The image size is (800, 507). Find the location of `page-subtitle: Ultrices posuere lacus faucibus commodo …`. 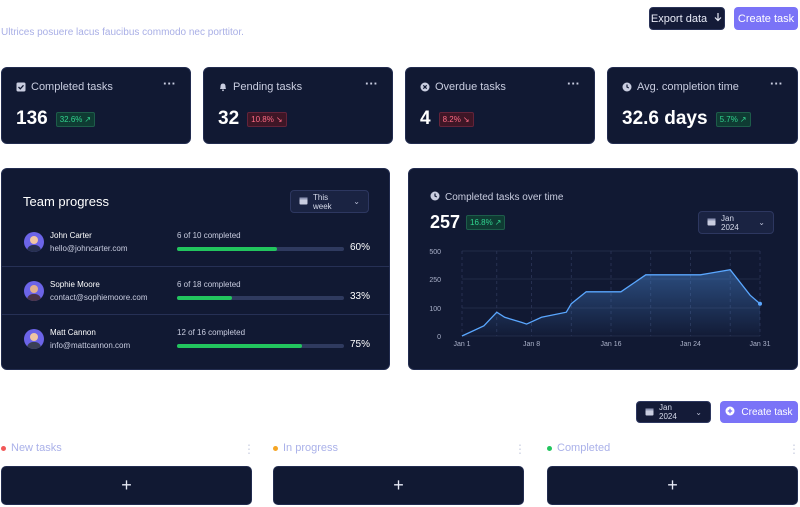

page-subtitle: Ultrices posuere lacus faucibus commodo … is located at coordinates (122, 32).